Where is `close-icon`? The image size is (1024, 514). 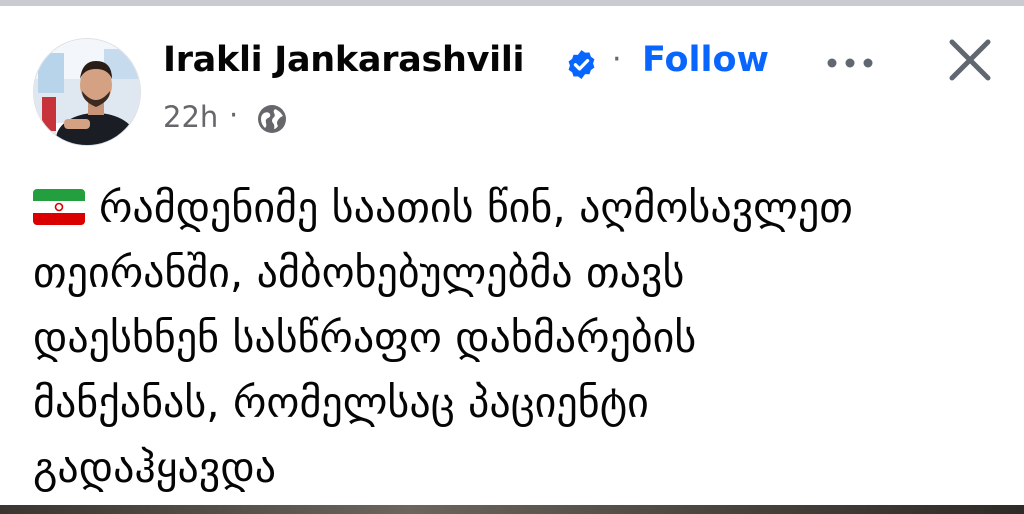
close-icon is located at coordinates (970, 60).